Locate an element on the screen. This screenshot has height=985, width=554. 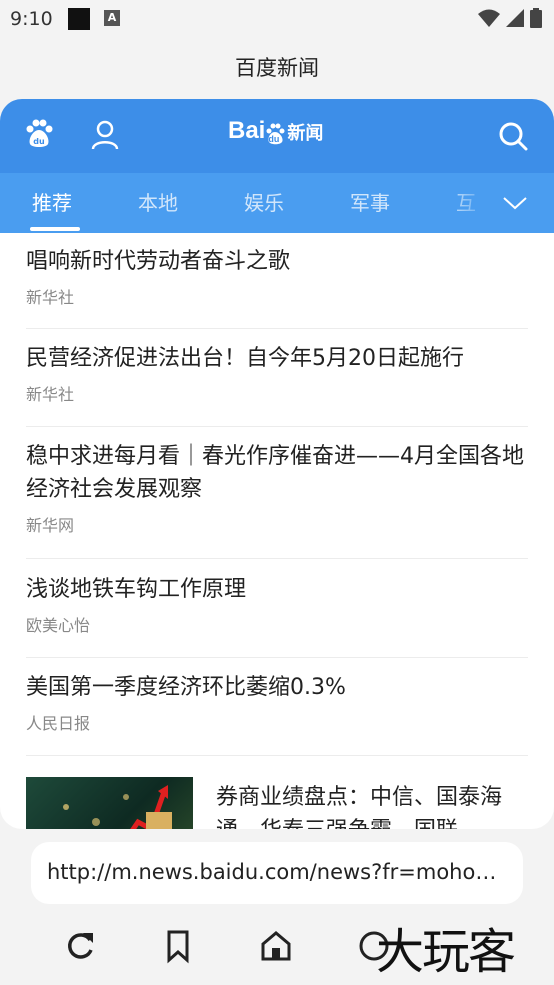
watermark: 大玩客 is located at coordinates (446, 952).